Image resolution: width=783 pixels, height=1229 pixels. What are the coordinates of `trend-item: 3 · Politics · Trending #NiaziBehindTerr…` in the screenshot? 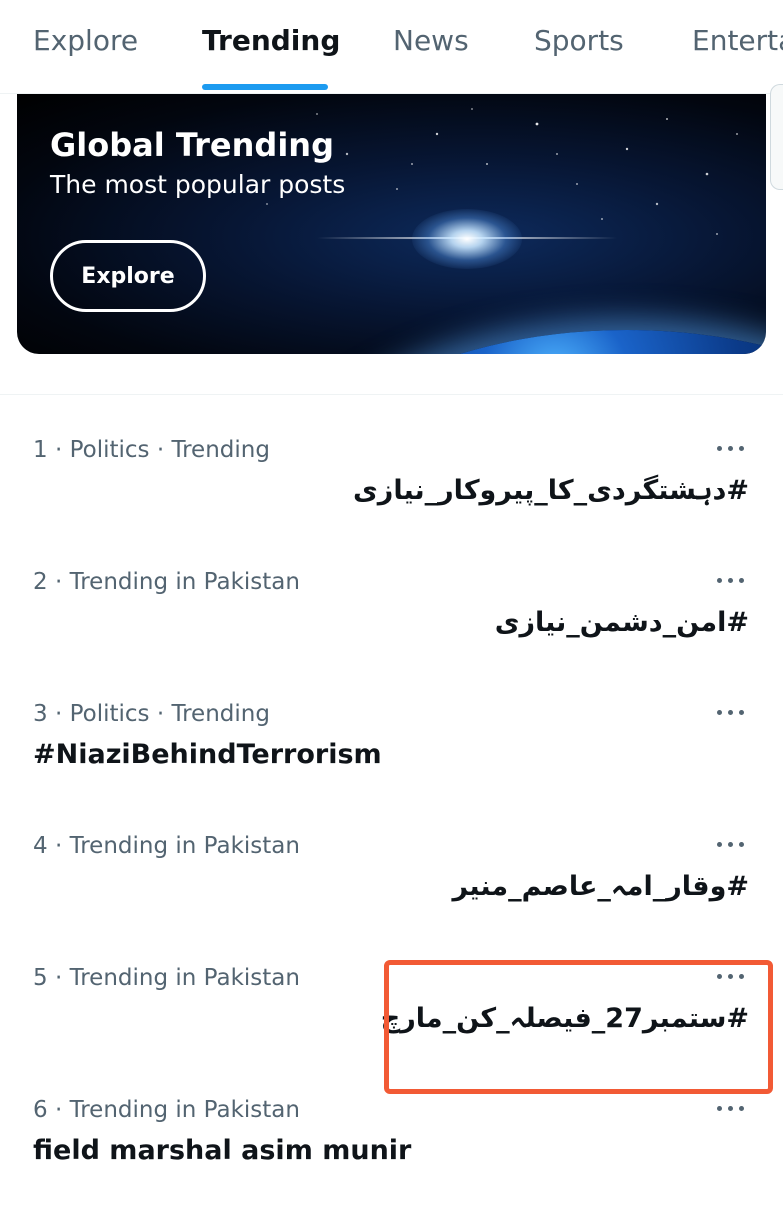 It's located at (391, 767).